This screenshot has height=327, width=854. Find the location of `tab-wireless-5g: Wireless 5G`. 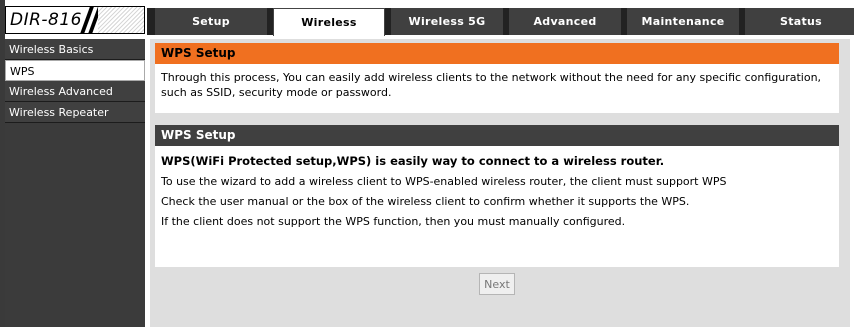

tab-wireless-5g: Wireless 5G is located at coordinates (447, 21).